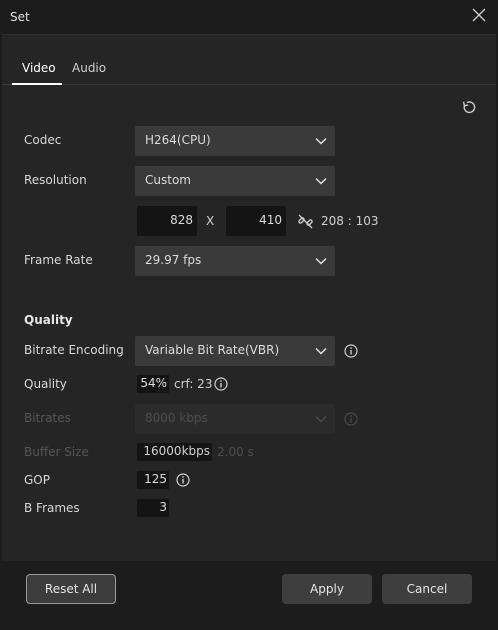  Describe the element at coordinates (153, 508) in the screenshot. I see `b-frames-input: 3` at that location.